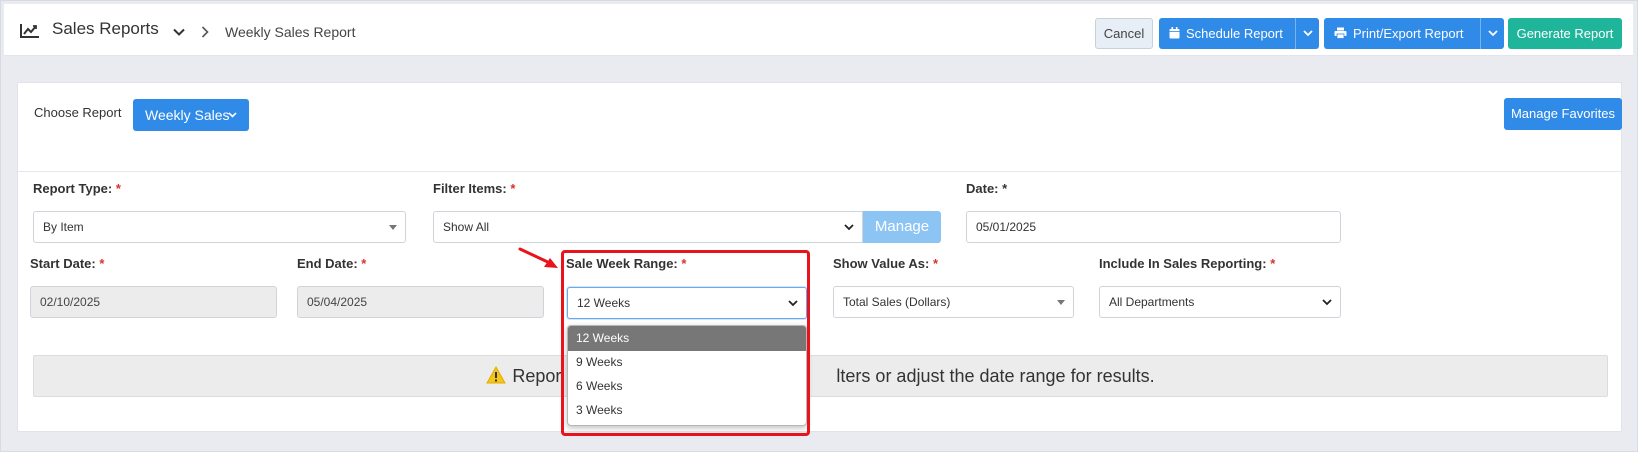 The width and height of the screenshot is (1638, 452). What do you see at coordinates (1220, 302) in the screenshot?
I see `include-in-sales-select: All Departments` at bounding box center [1220, 302].